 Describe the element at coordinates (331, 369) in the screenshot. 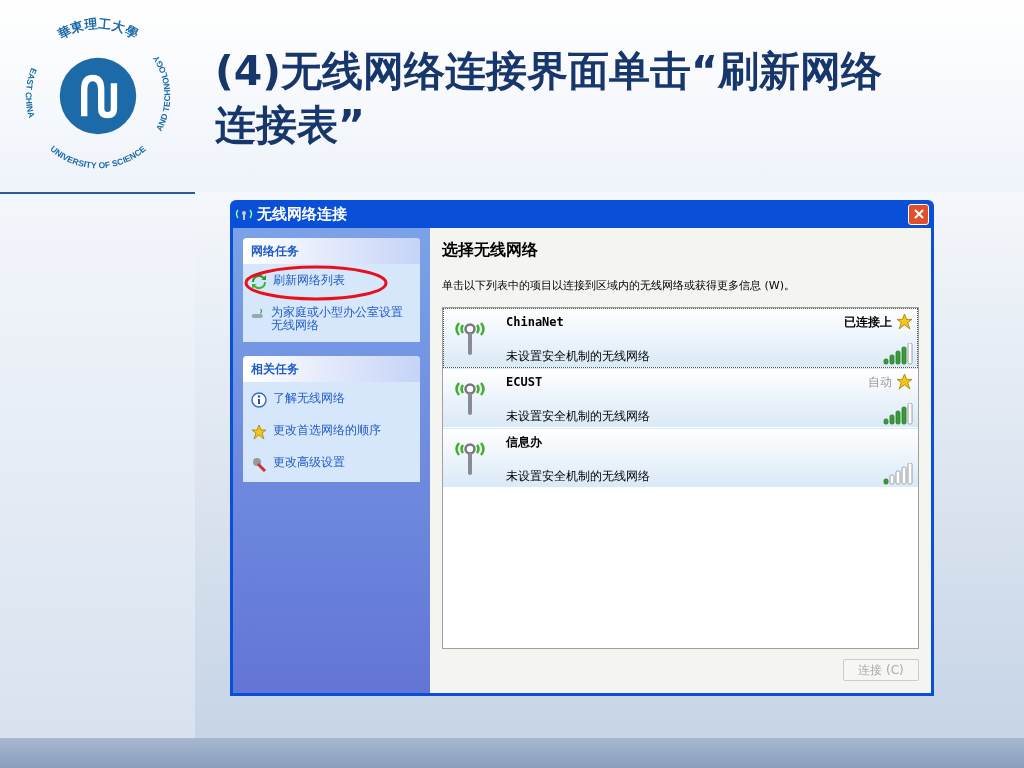

I see `panel-heading: 相关任务` at that location.